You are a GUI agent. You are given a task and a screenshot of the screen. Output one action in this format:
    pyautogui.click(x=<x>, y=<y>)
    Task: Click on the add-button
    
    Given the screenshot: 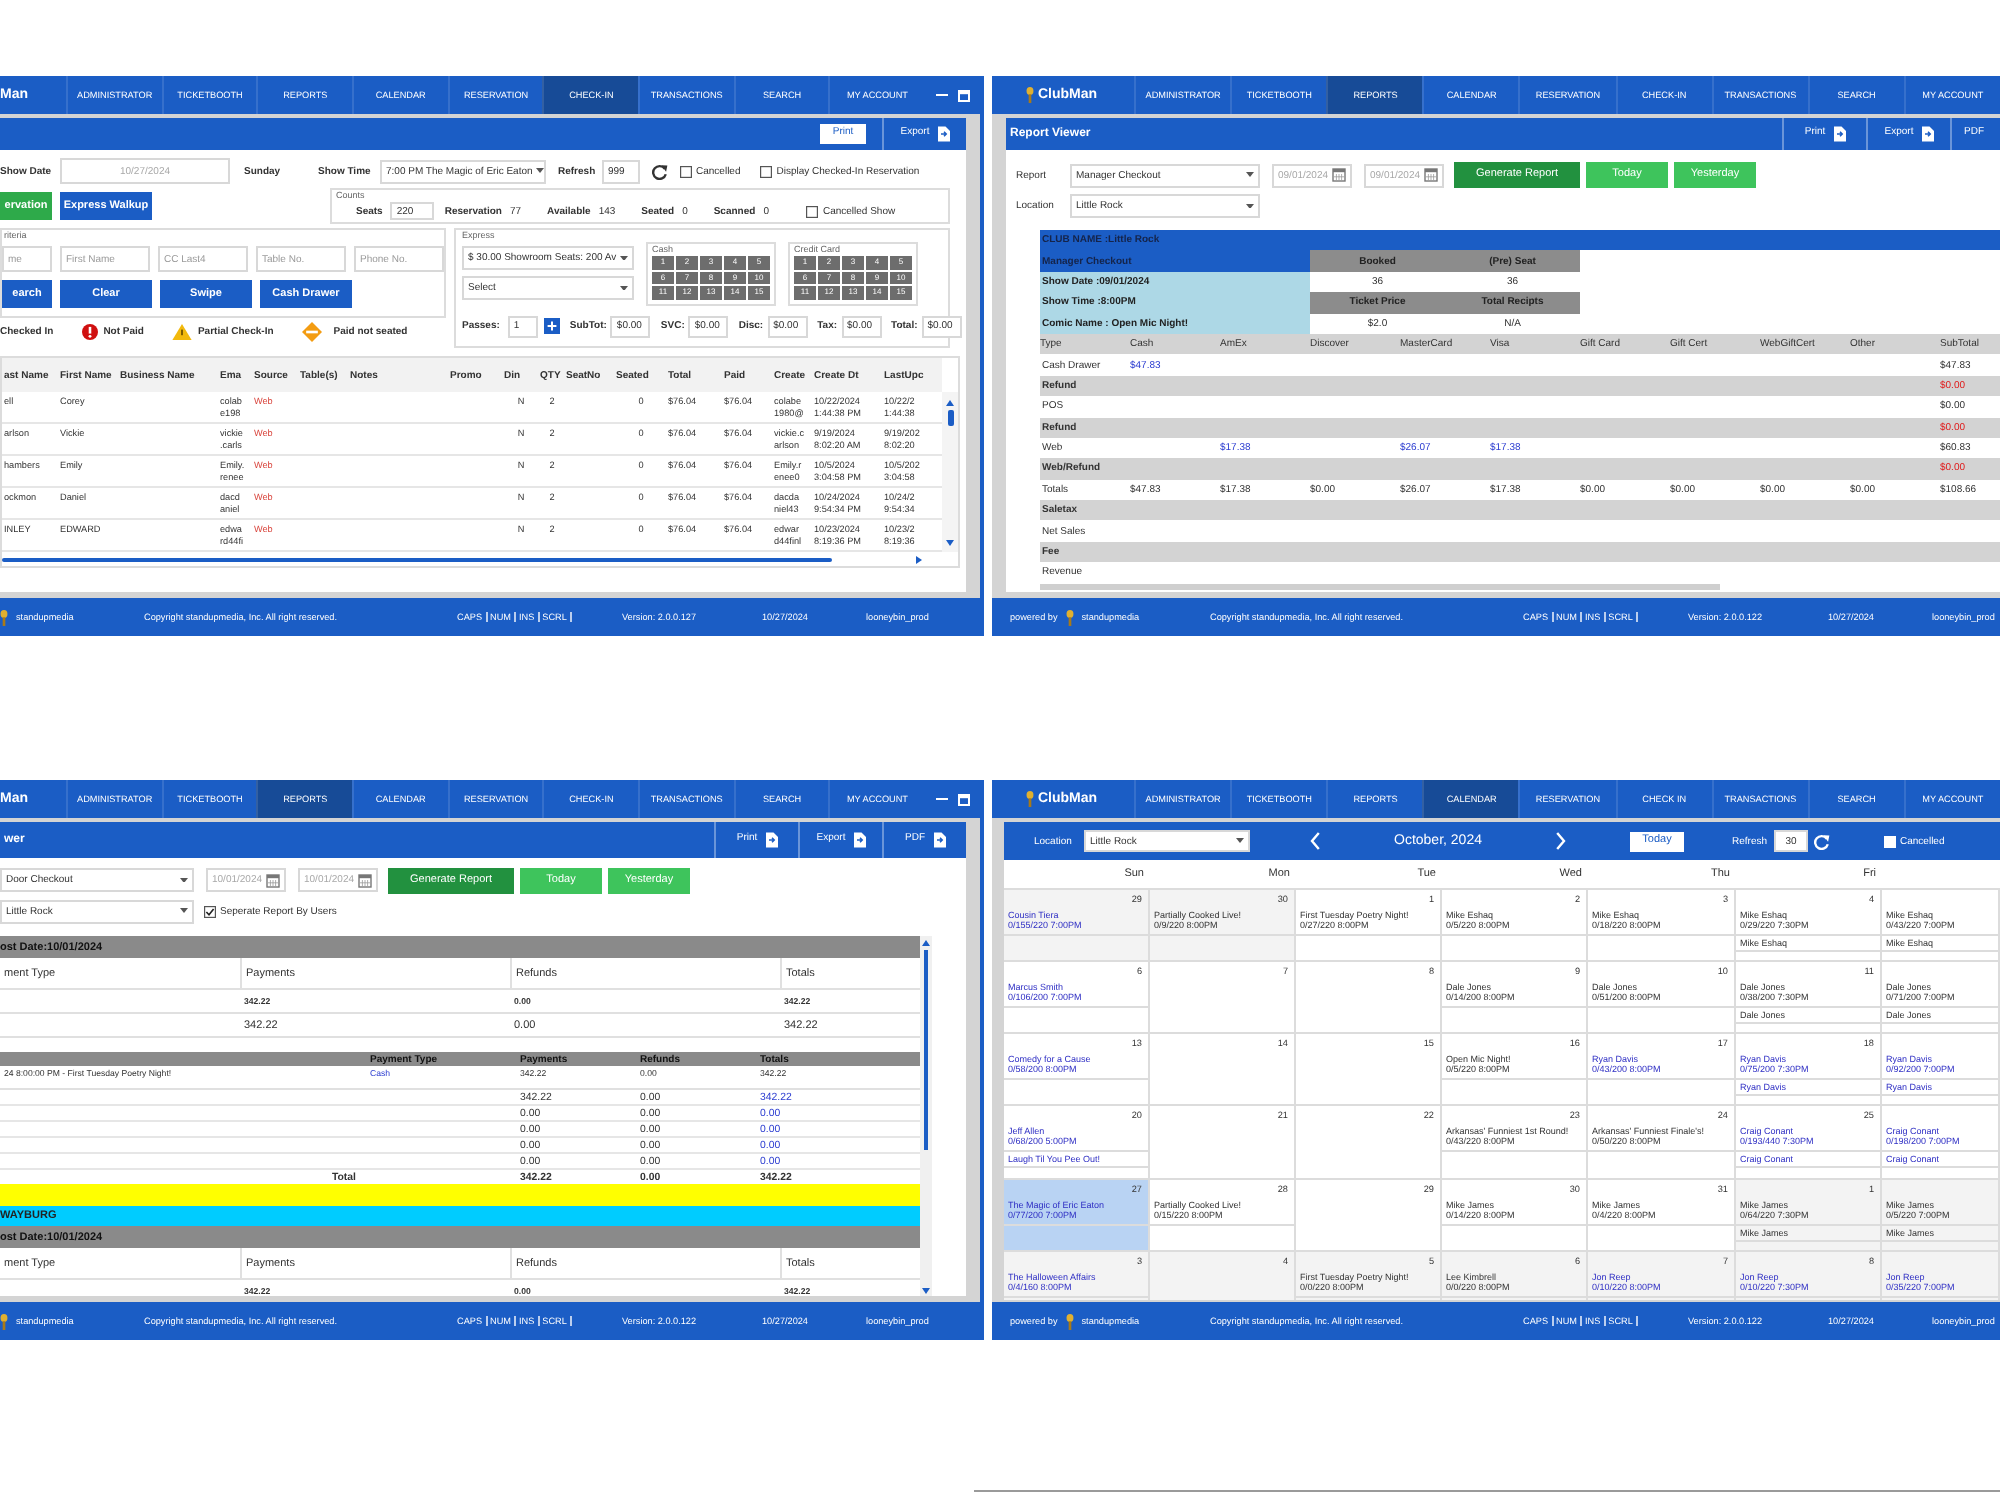 What is the action you would take?
    pyautogui.click(x=551, y=326)
    